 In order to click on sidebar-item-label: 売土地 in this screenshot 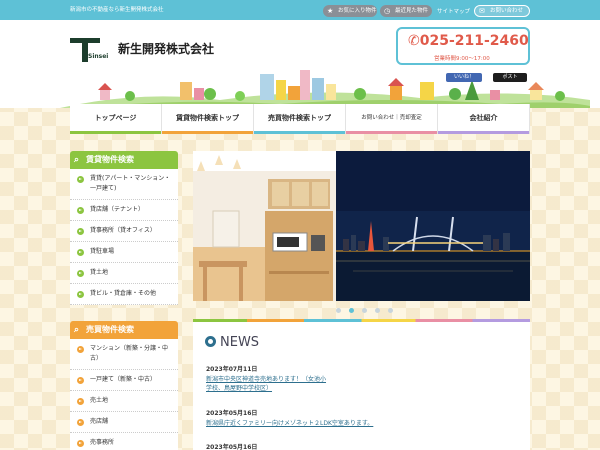, I will do `click(99, 400)`.